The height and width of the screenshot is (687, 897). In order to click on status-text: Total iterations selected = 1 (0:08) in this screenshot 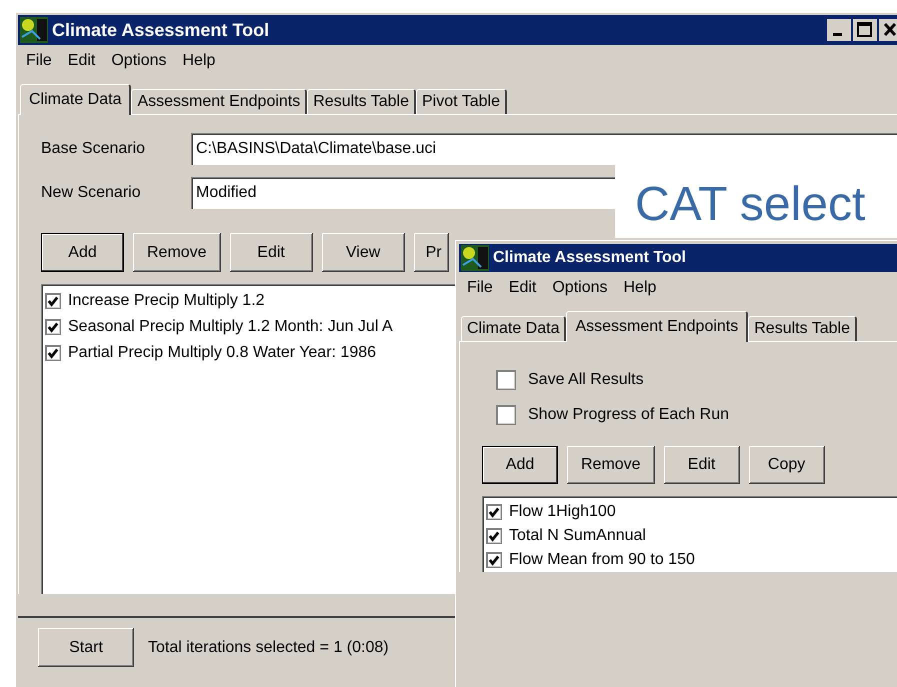, I will do `click(268, 647)`.